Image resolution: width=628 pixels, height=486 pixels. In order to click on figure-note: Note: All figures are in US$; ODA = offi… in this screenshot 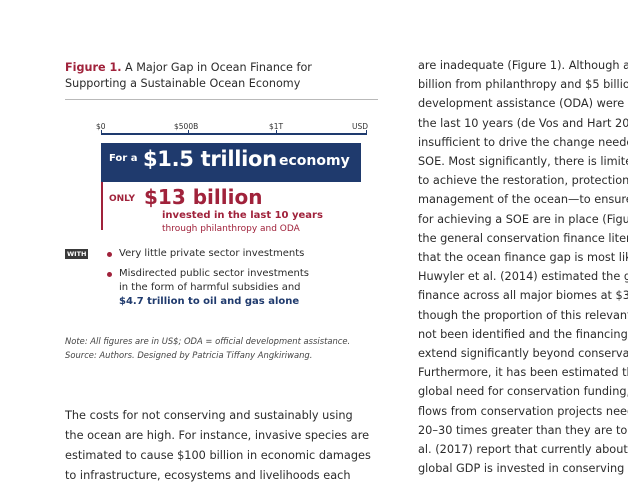, I will do `click(225, 348)`.